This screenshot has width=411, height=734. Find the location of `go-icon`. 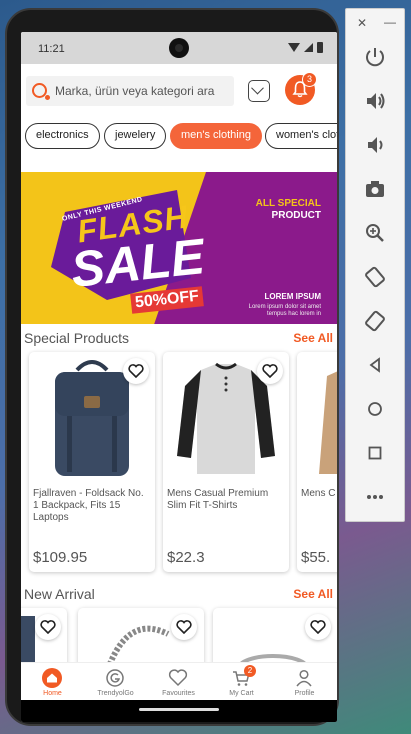

go-icon is located at coordinates (115, 678).